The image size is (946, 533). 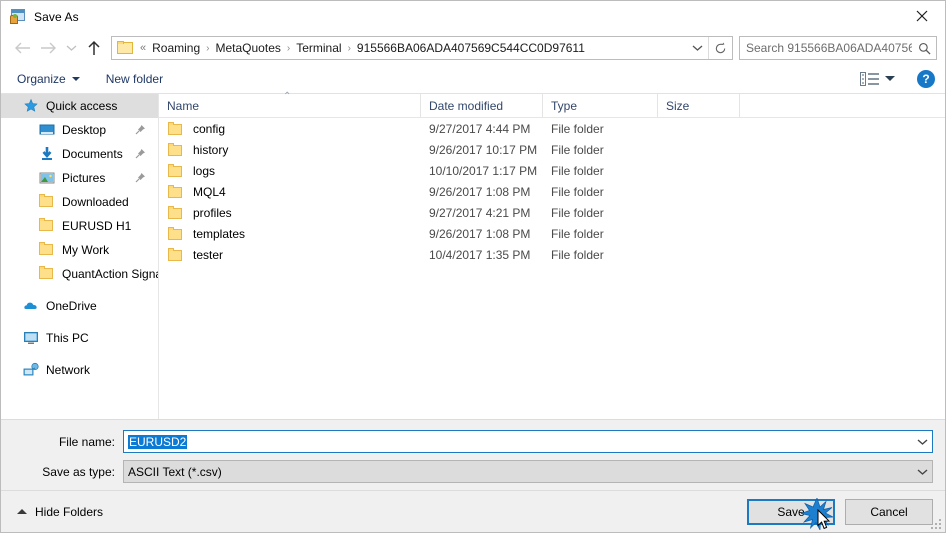 I want to click on file-name-value-wrap: EURUSD2, so click(x=518, y=441).